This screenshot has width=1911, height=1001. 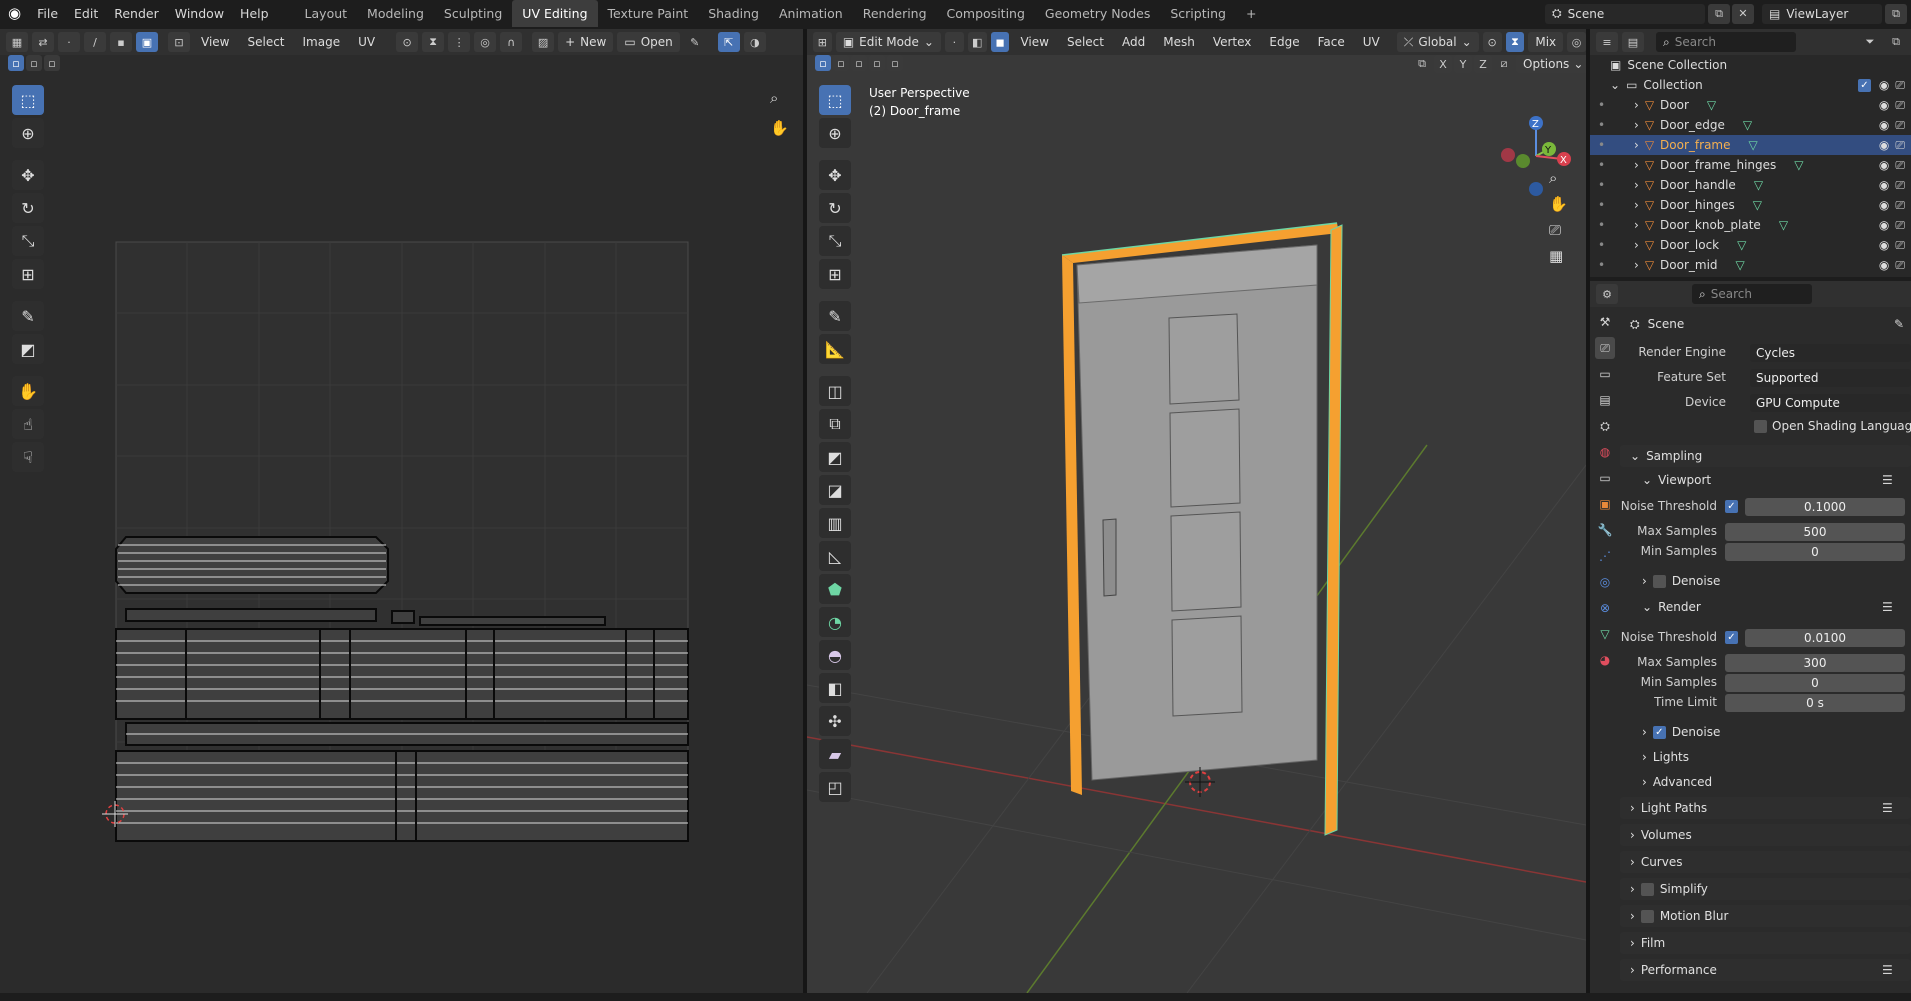 What do you see at coordinates (835, 457) in the screenshot?
I see `inset-tool-icon: ◩` at bounding box center [835, 457].